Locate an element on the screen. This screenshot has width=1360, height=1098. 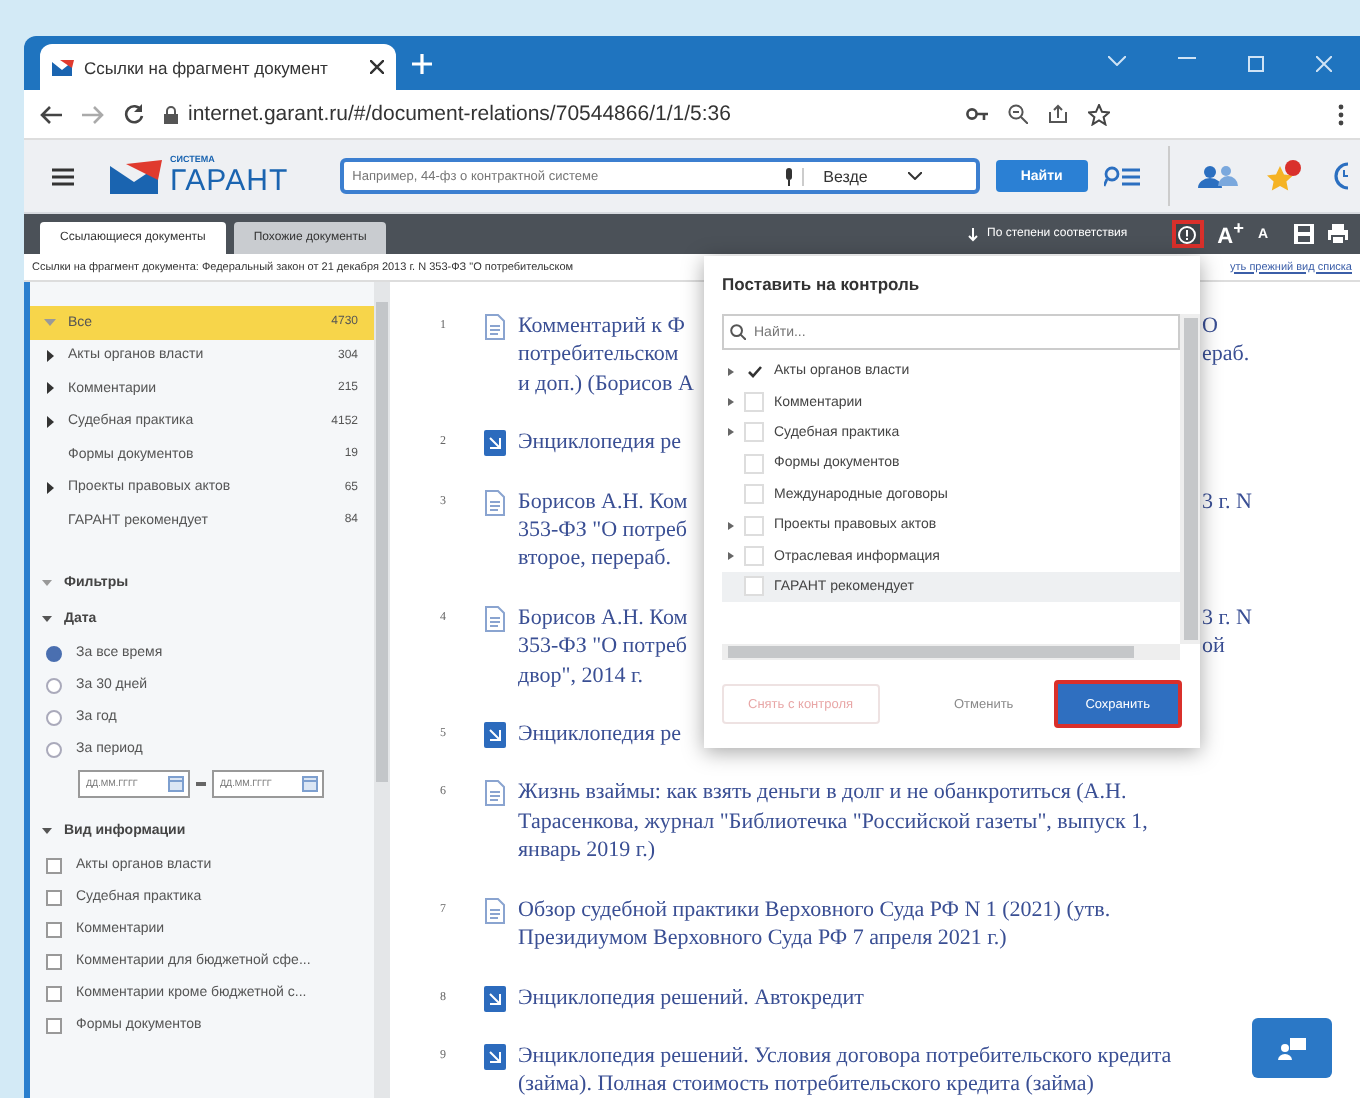
arrow-down-icon is located at coordinates (972, 234).